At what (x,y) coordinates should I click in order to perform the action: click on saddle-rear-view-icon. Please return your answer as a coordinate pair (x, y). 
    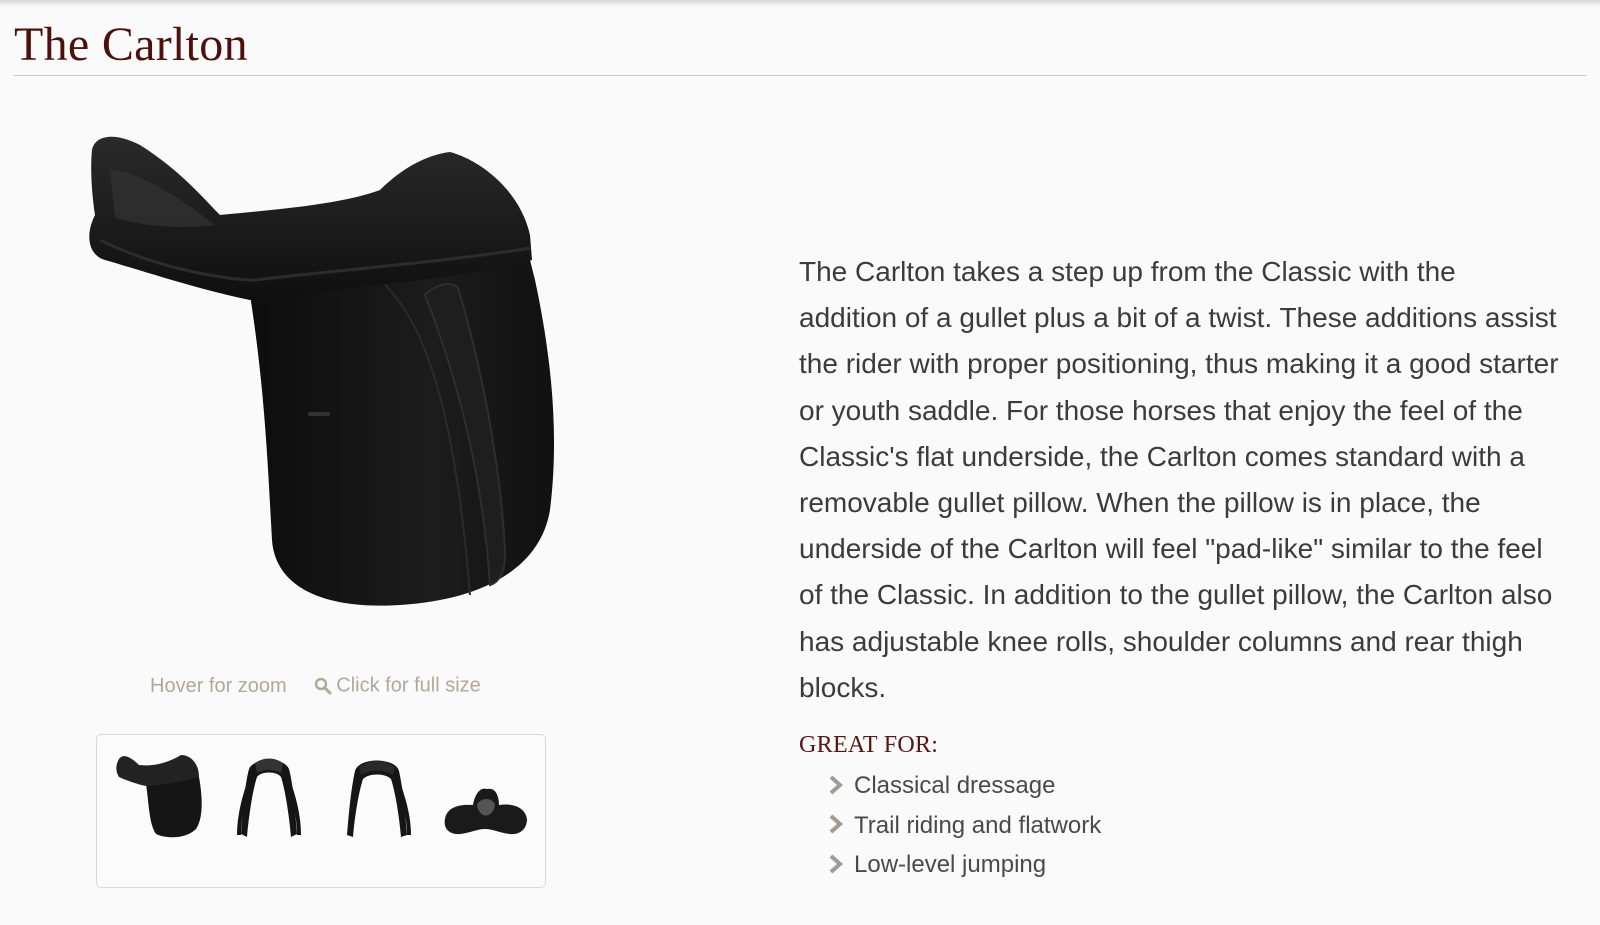
    Looking at the image, I should click on (379, 798).